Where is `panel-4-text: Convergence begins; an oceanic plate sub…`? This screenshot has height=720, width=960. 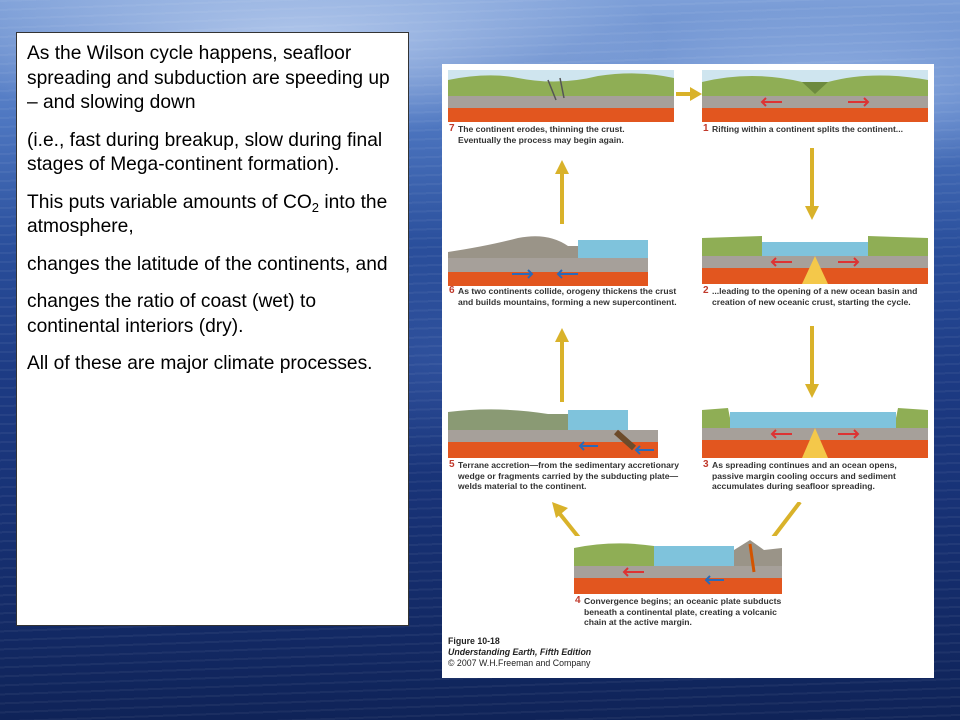 panel-4-text: Convergence begins; an oceanic plate sub… is located at coordinates (683, 612).